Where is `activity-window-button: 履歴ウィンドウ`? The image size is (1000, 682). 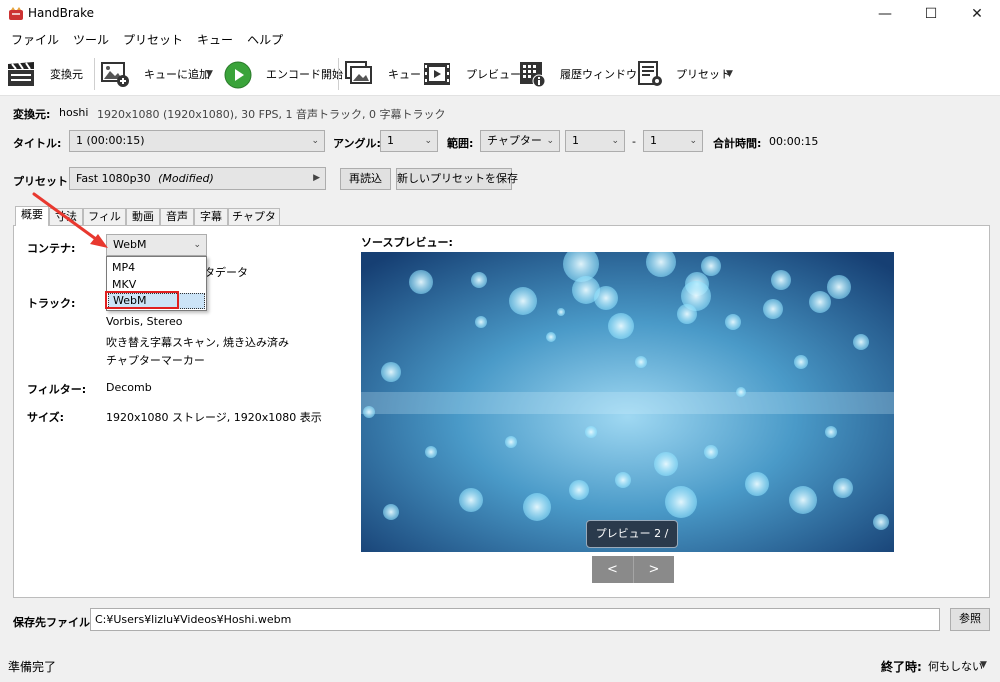
activity-window-button: 履歴ウィンドウ is located at coordinates (576, 74).